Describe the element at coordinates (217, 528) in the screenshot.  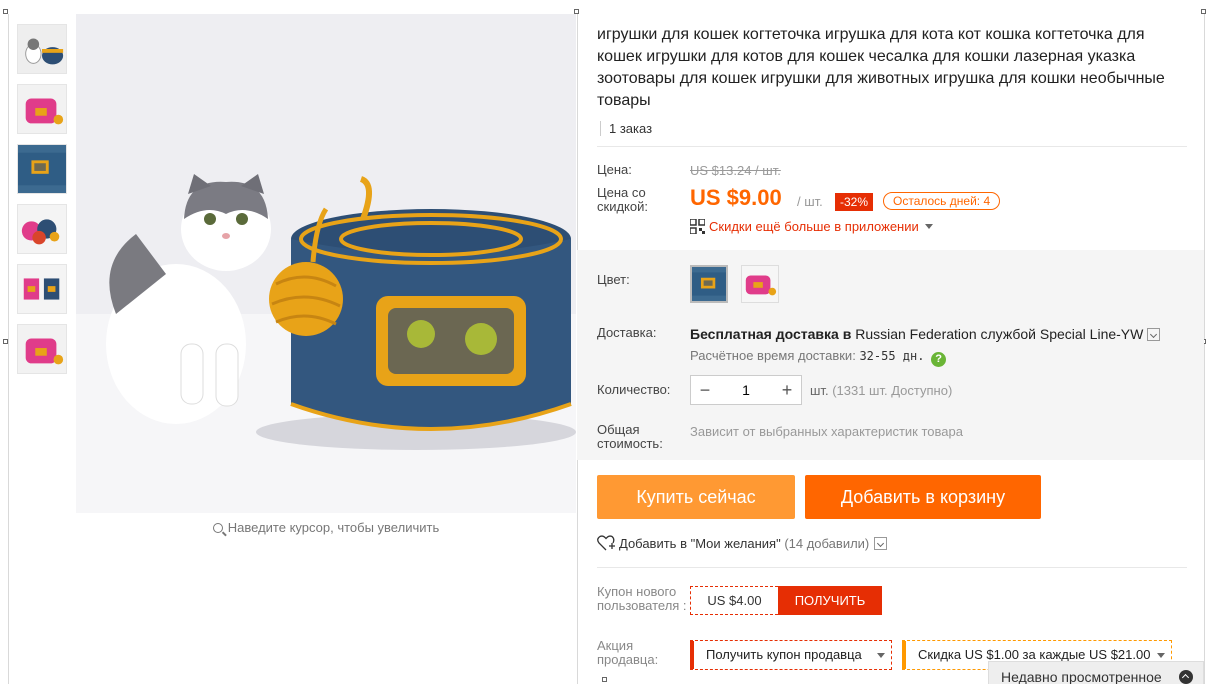
I see `magnifier-icon` at that location.